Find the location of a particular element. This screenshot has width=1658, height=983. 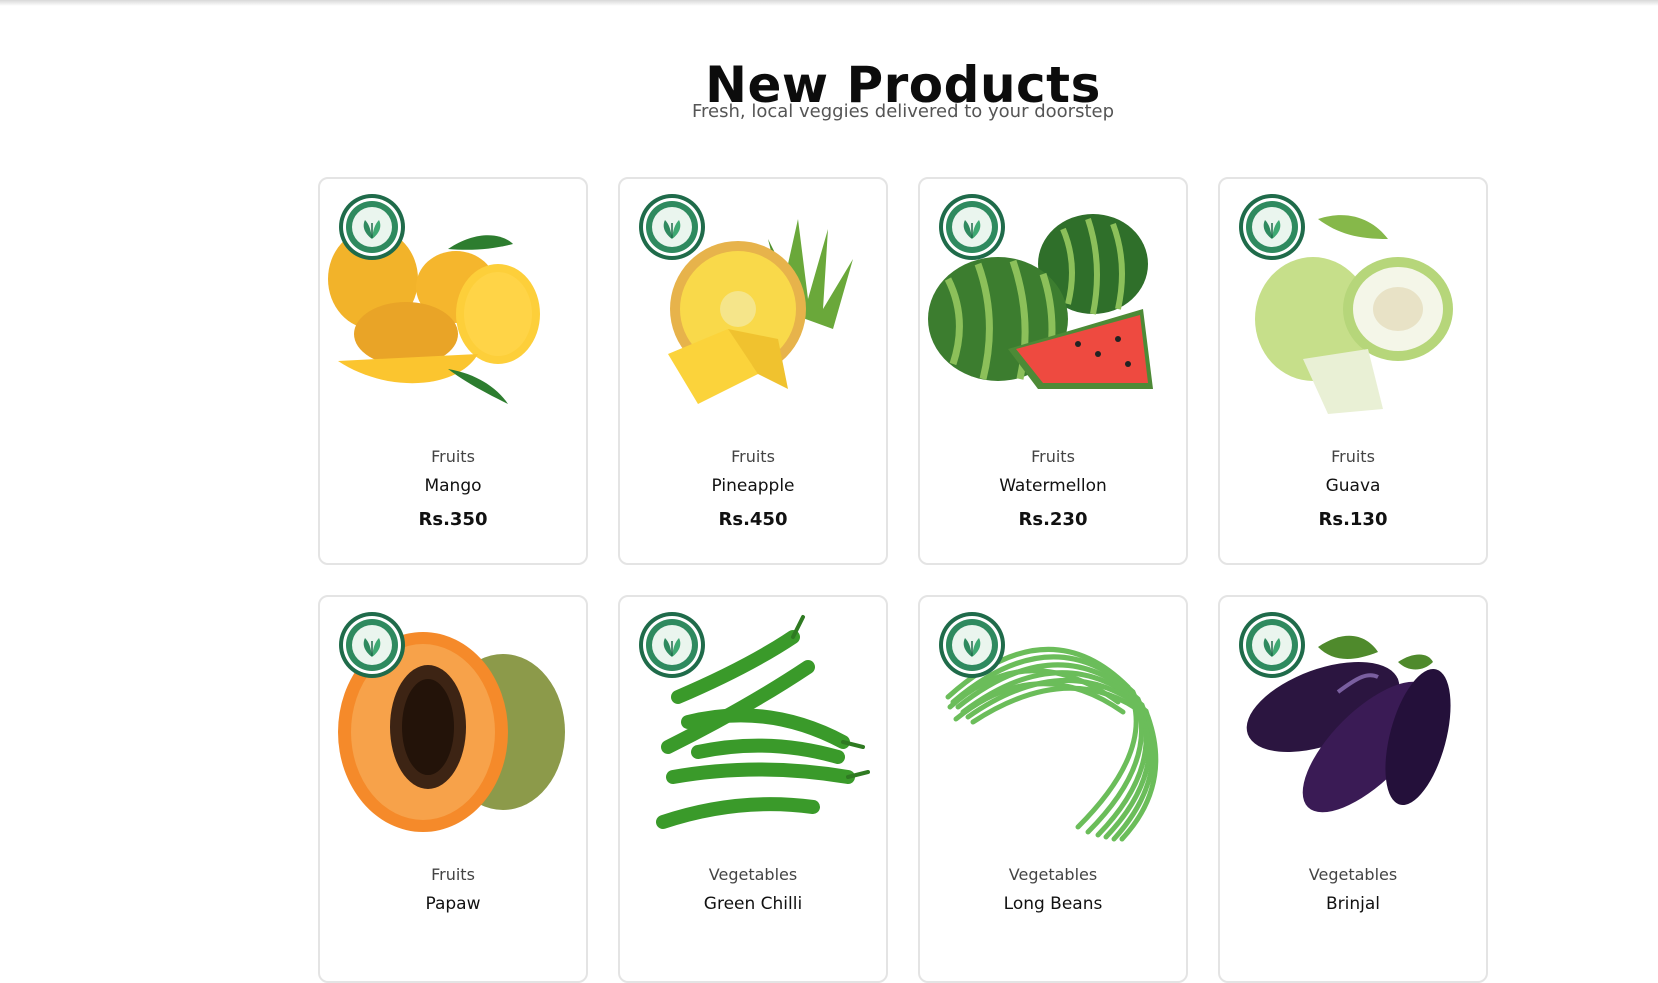

product-card: Fruits Guava Rs.130 is located at coordinates (1353, 371).